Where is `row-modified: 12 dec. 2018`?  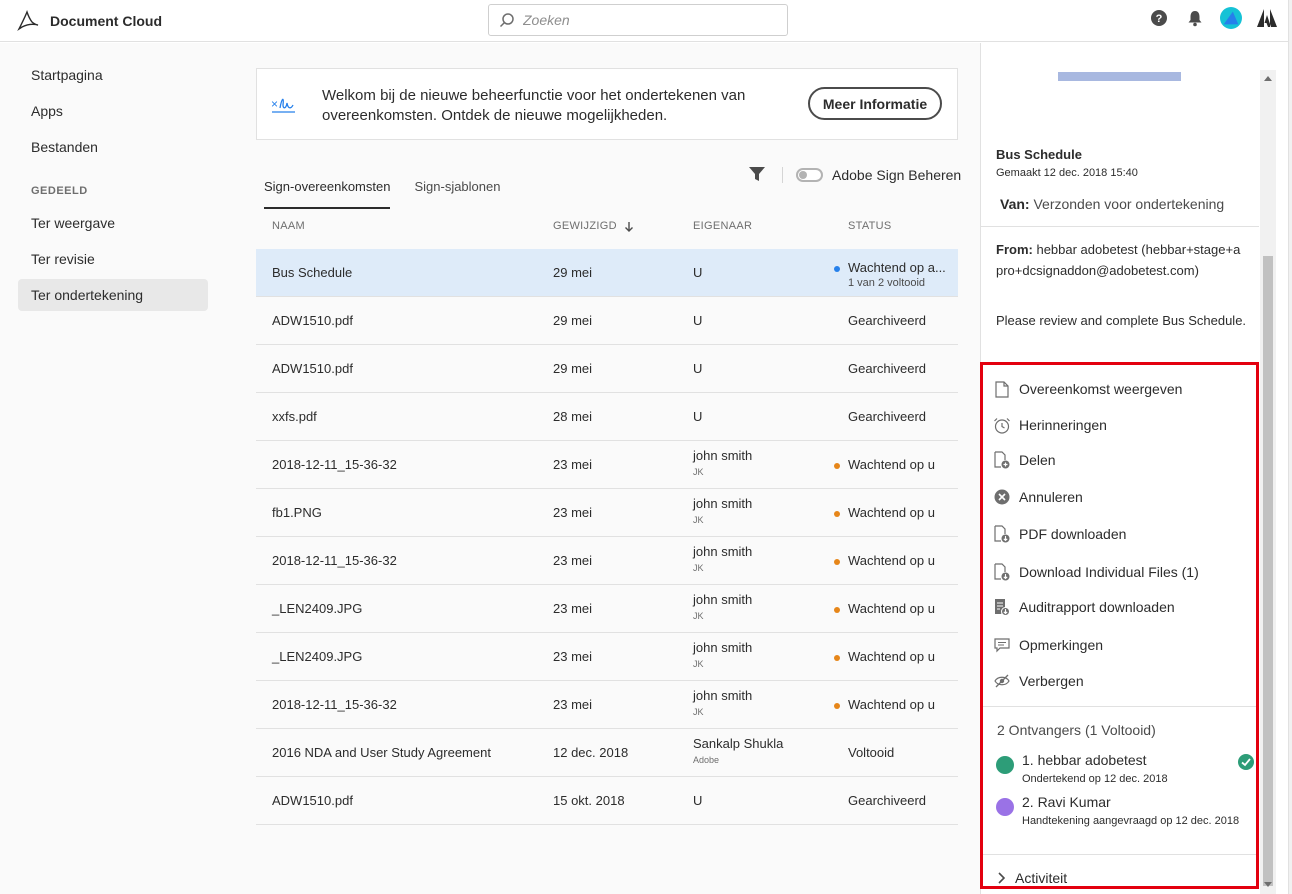
row-modified: 12 dec. 2018 is located at coordinates (591, 752).